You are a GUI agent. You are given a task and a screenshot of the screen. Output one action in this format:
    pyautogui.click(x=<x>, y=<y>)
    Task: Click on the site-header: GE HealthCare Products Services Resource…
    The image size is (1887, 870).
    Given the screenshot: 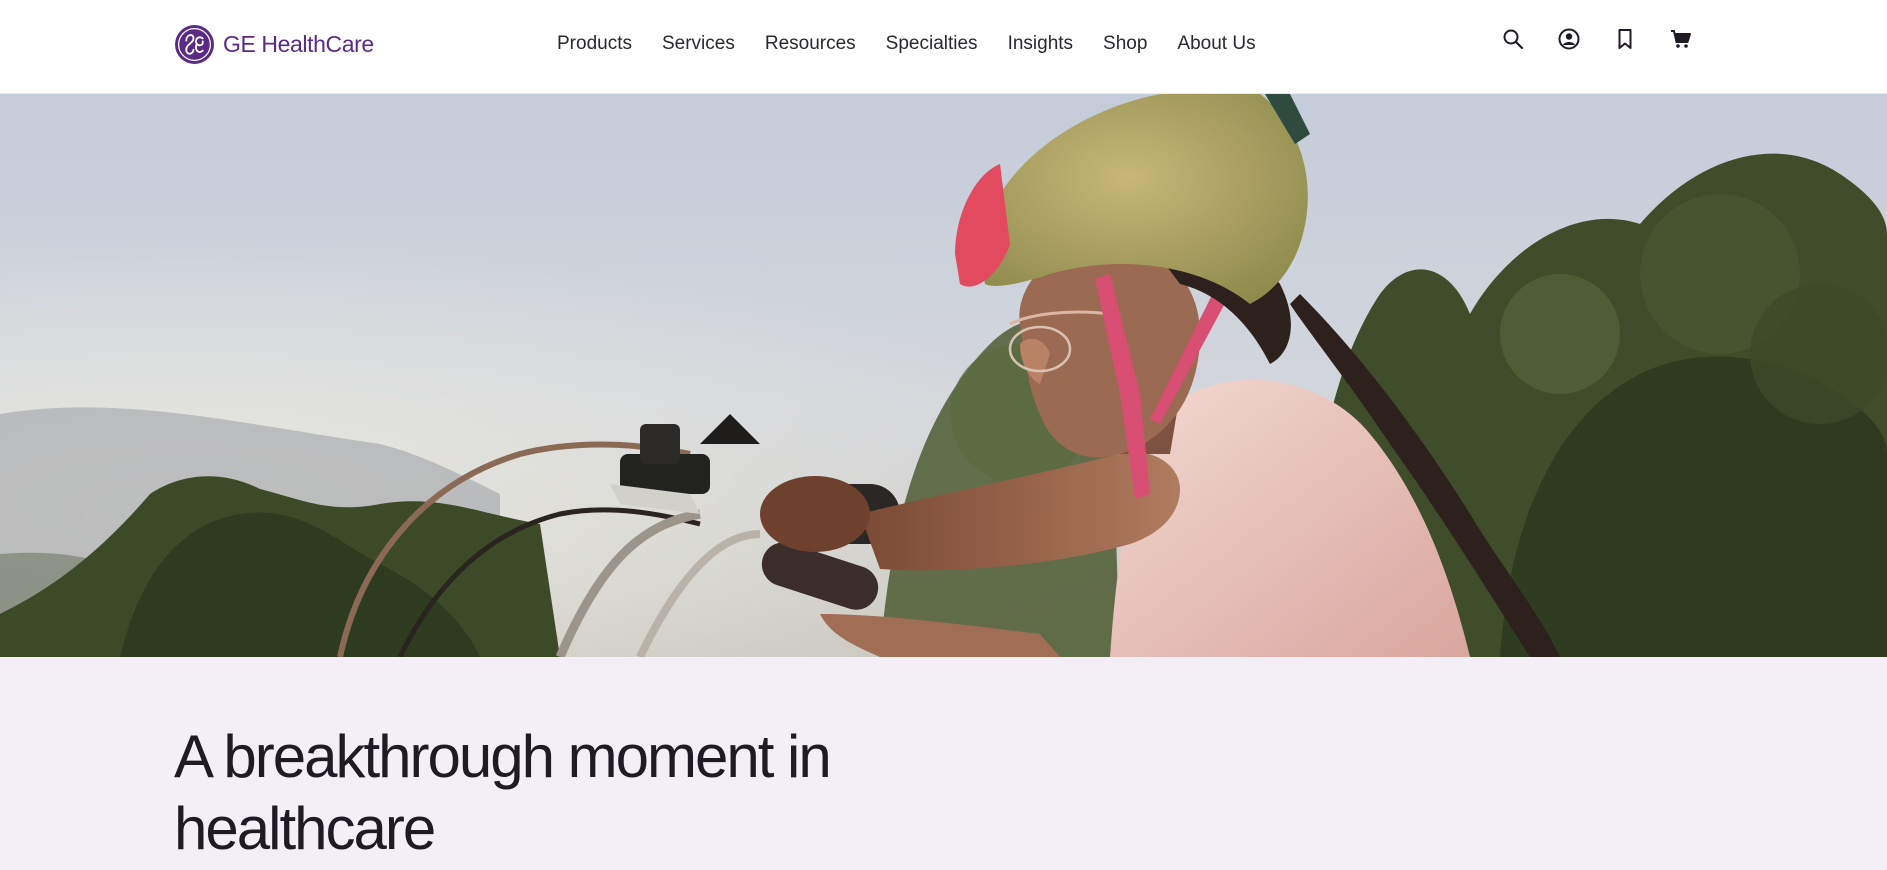 What is the action you would take?
    pyautogui.click(x=943, y=47)
    